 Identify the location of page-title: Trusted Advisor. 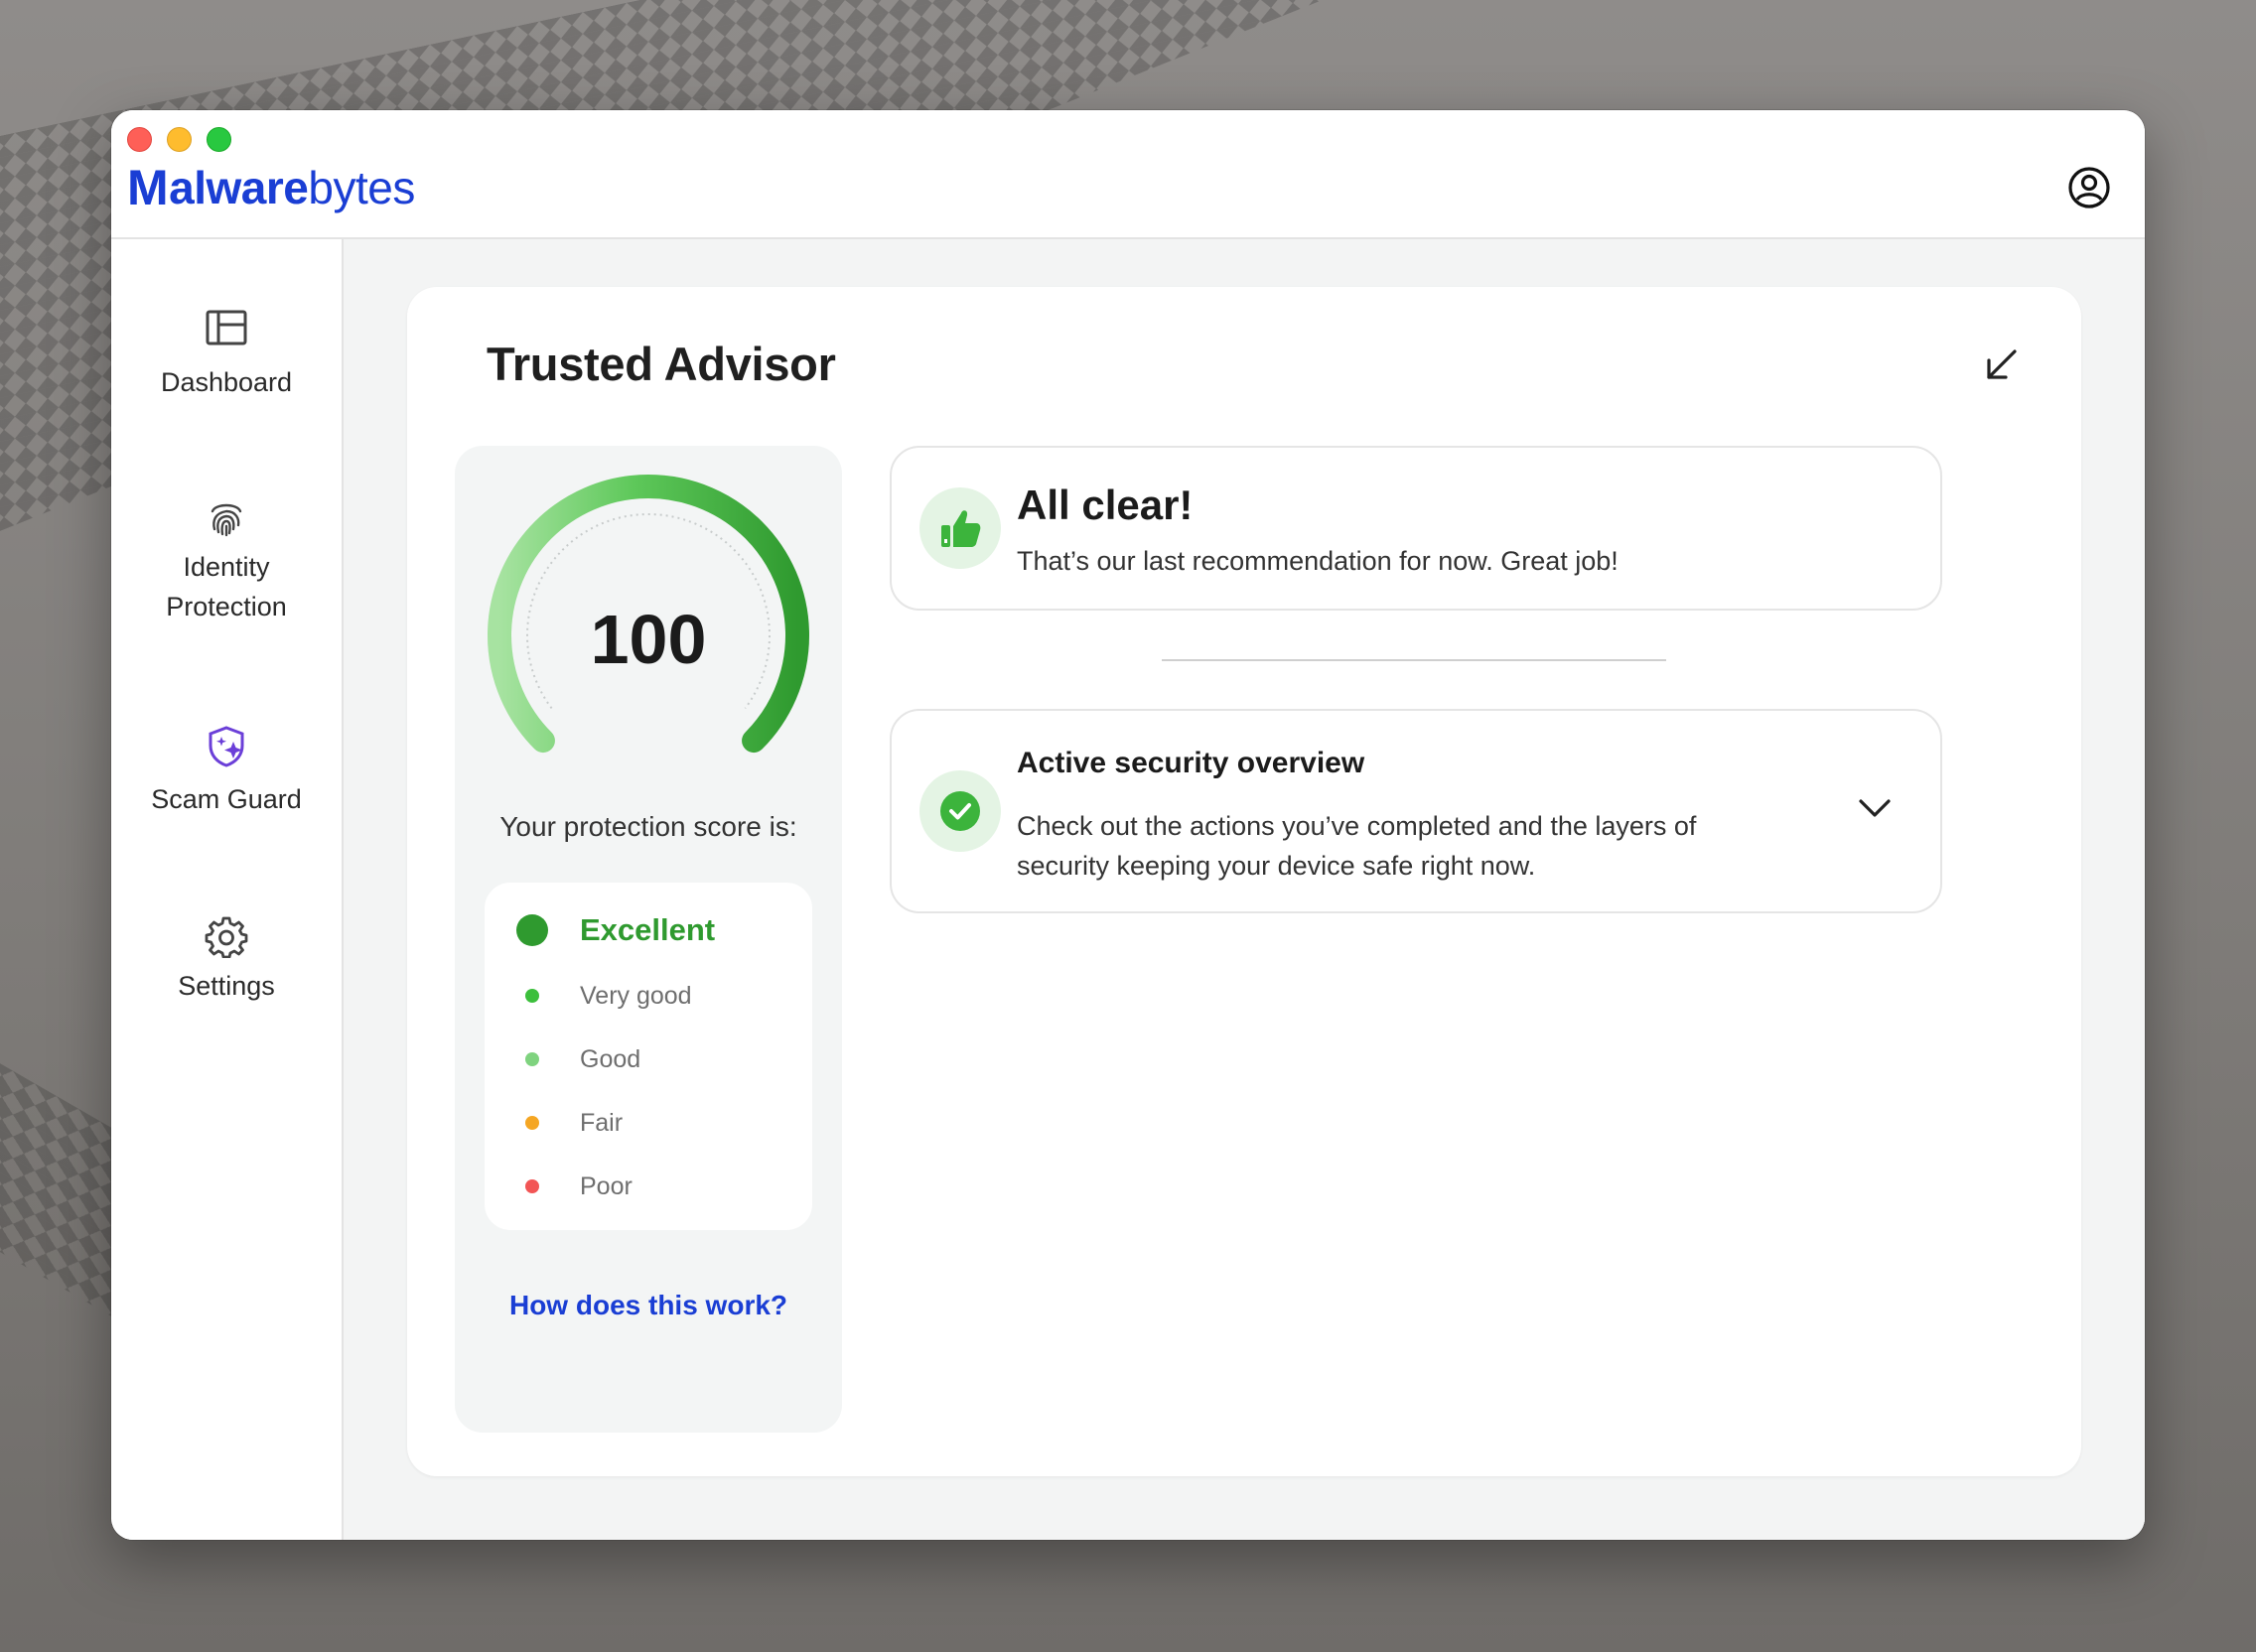
(661, 364).